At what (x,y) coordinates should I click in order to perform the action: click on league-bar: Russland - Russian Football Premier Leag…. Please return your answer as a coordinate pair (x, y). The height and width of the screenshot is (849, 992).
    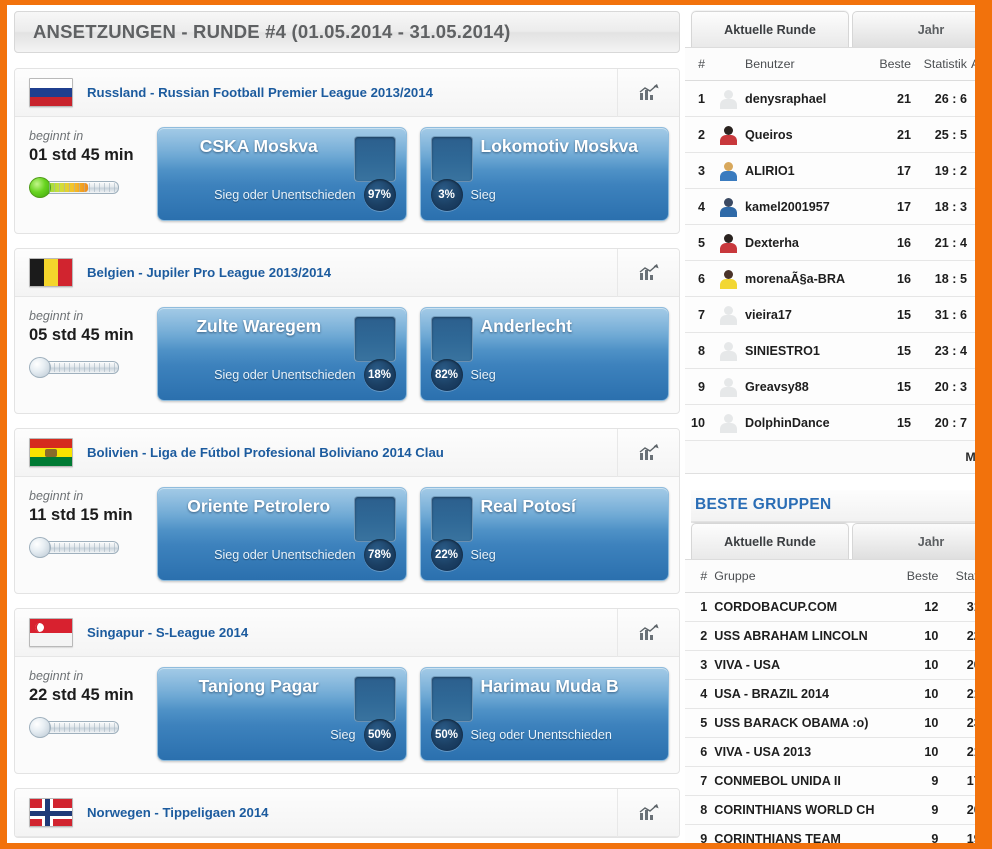
    Looking at the image, I should click on (347, 93).